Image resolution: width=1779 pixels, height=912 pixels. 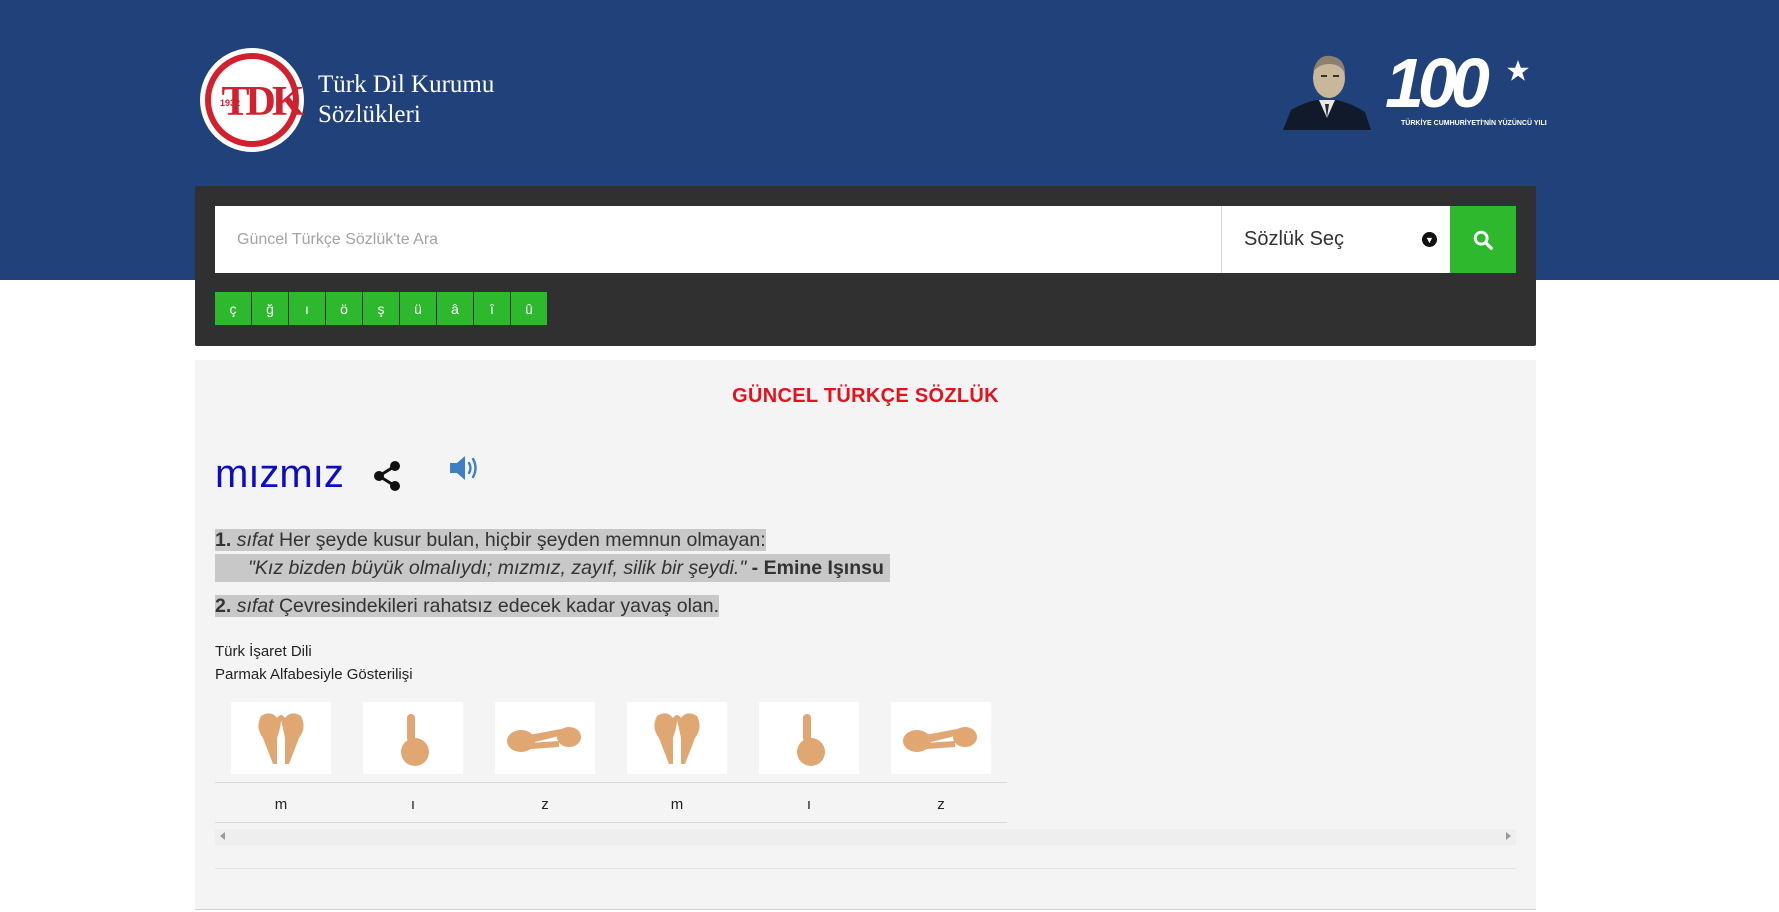 I want to click on bottom-divider, so click(x=865, y=868).